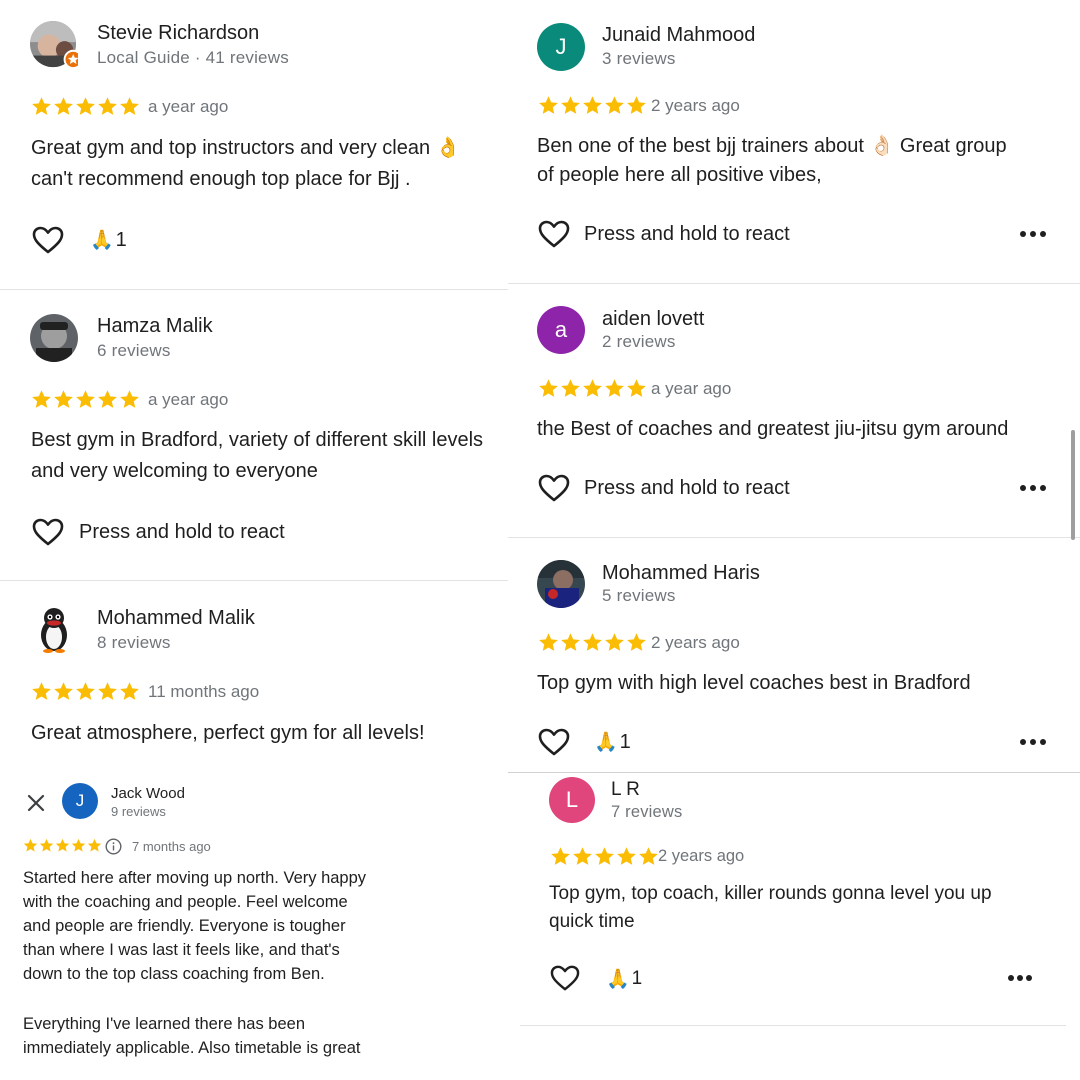 This screenshot has height=1080, width=1080. Describe the element at coordinates (164, 1024) in the screenshot. I see `review-text-line: Everything I've learned there has been` at that location.